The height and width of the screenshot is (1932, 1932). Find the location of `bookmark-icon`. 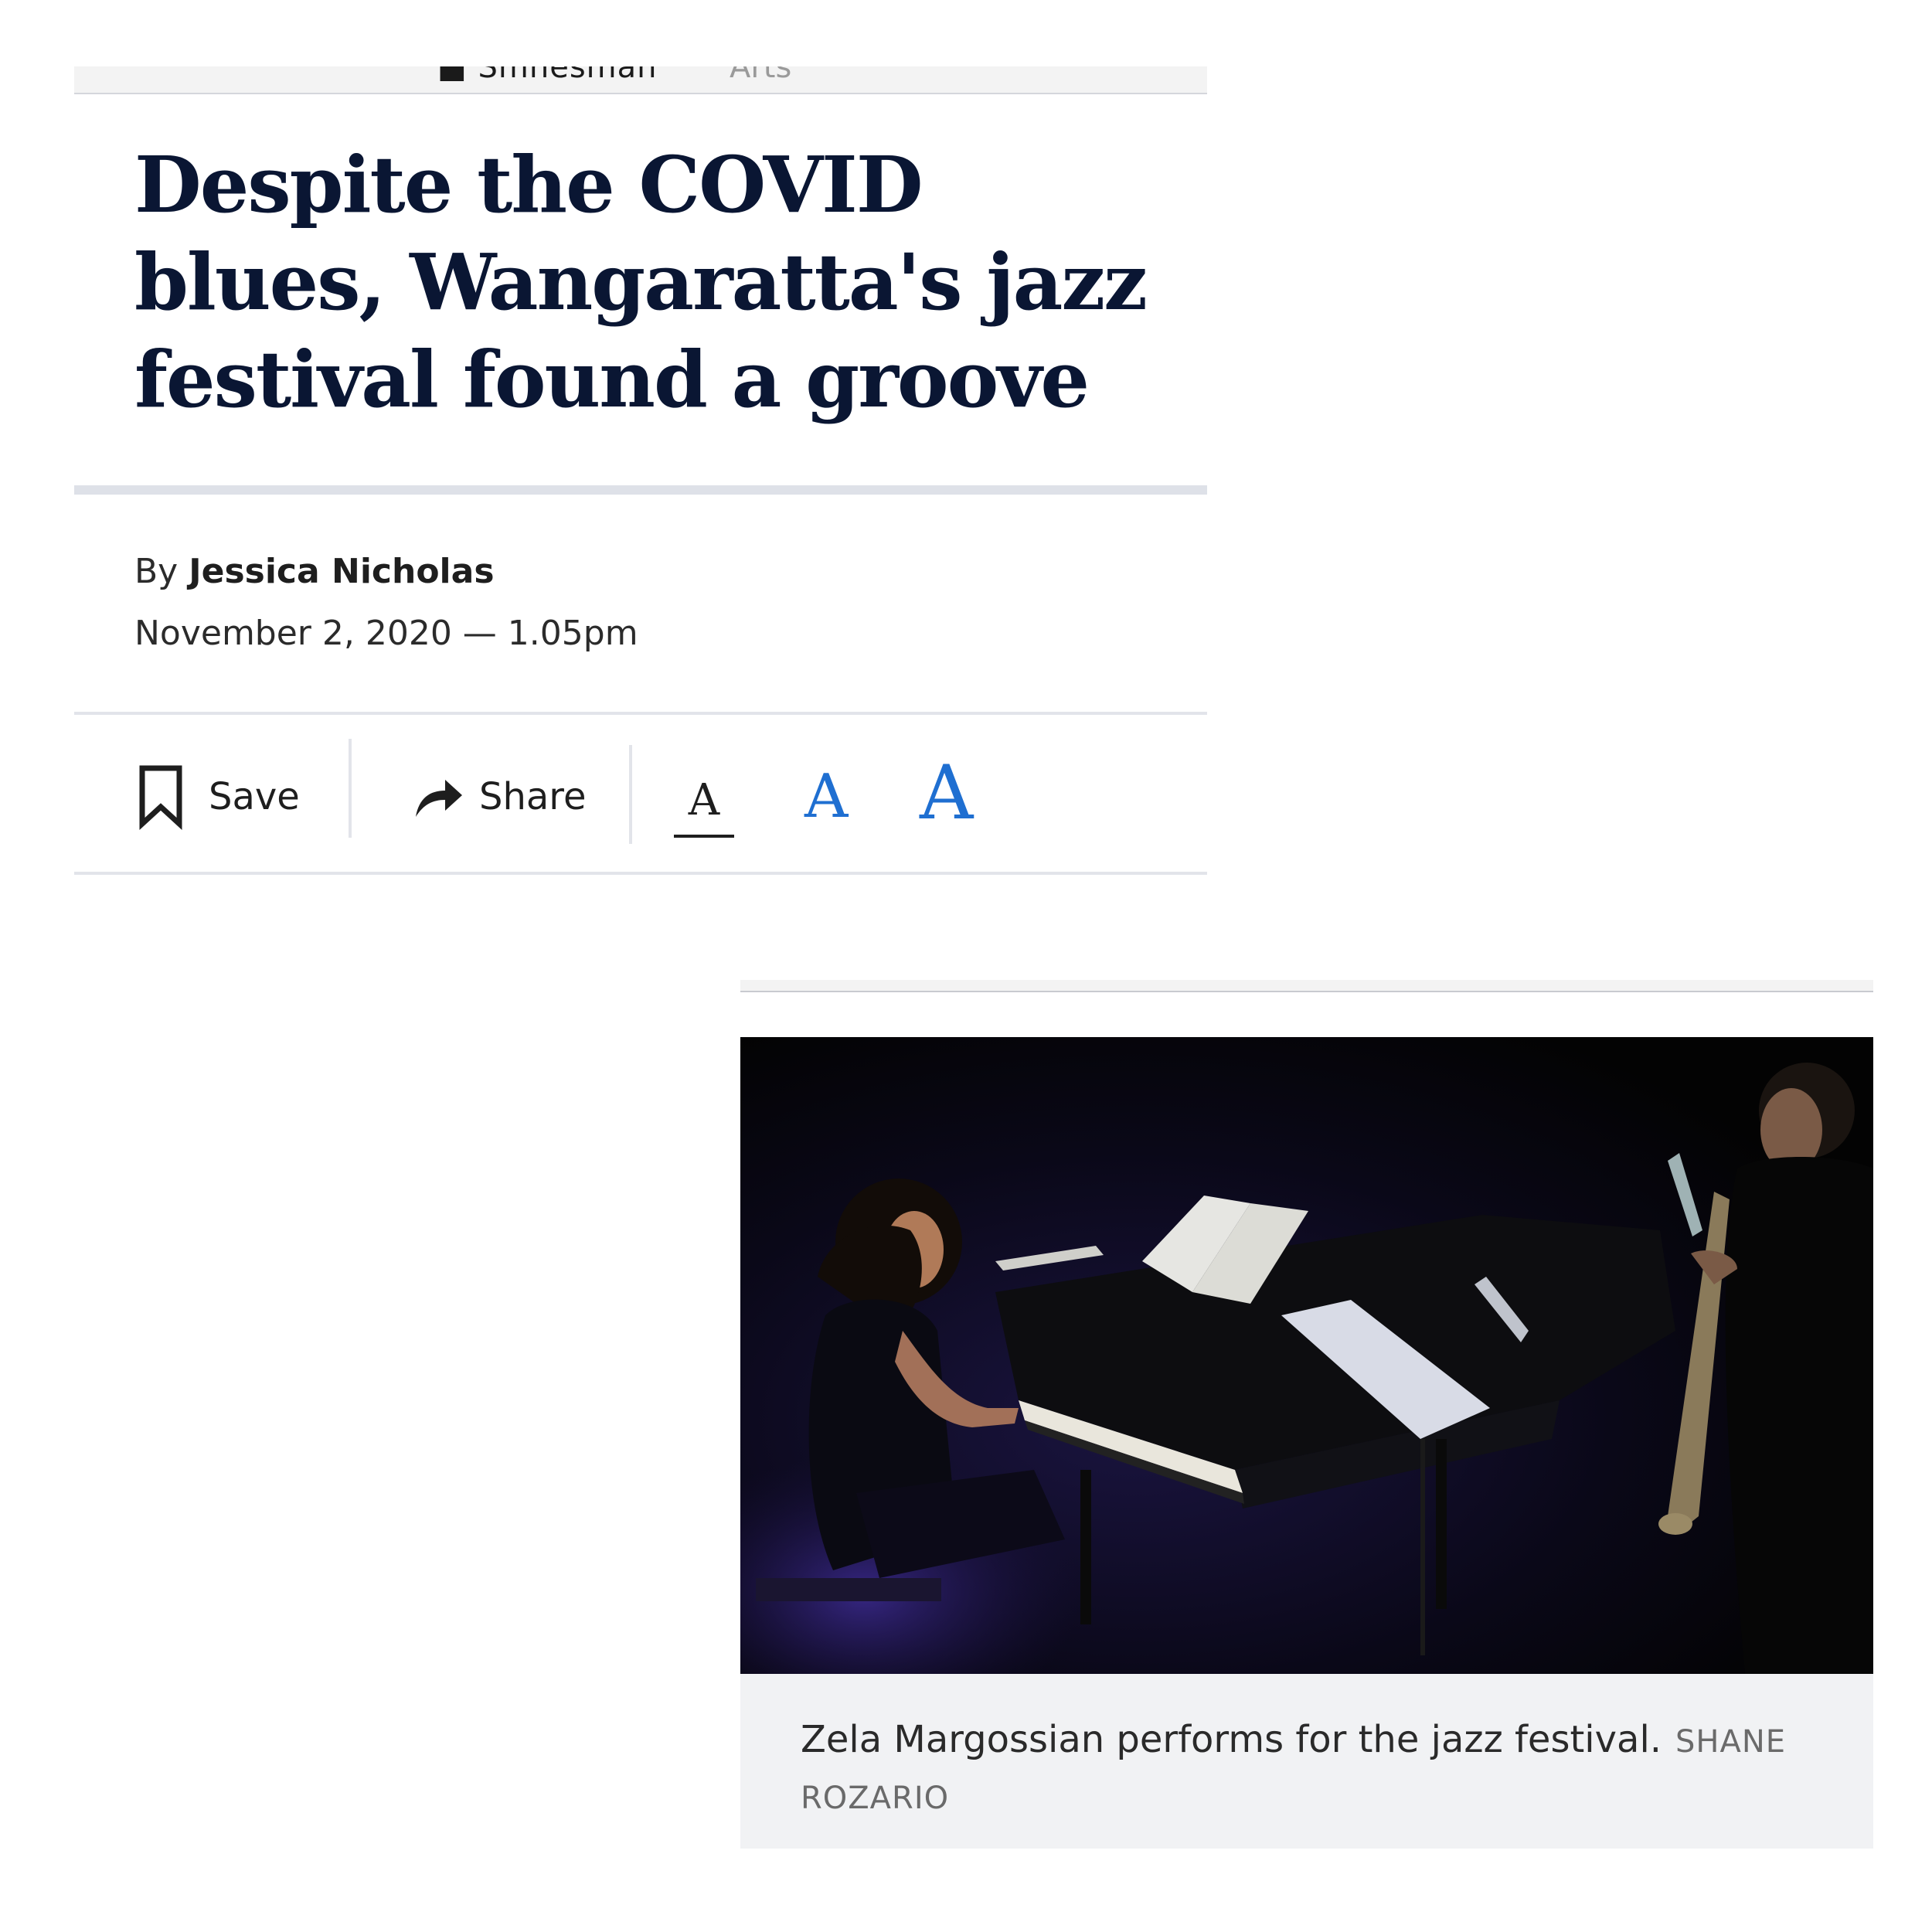

bookmark-icon is located at coordinates (160, 797).